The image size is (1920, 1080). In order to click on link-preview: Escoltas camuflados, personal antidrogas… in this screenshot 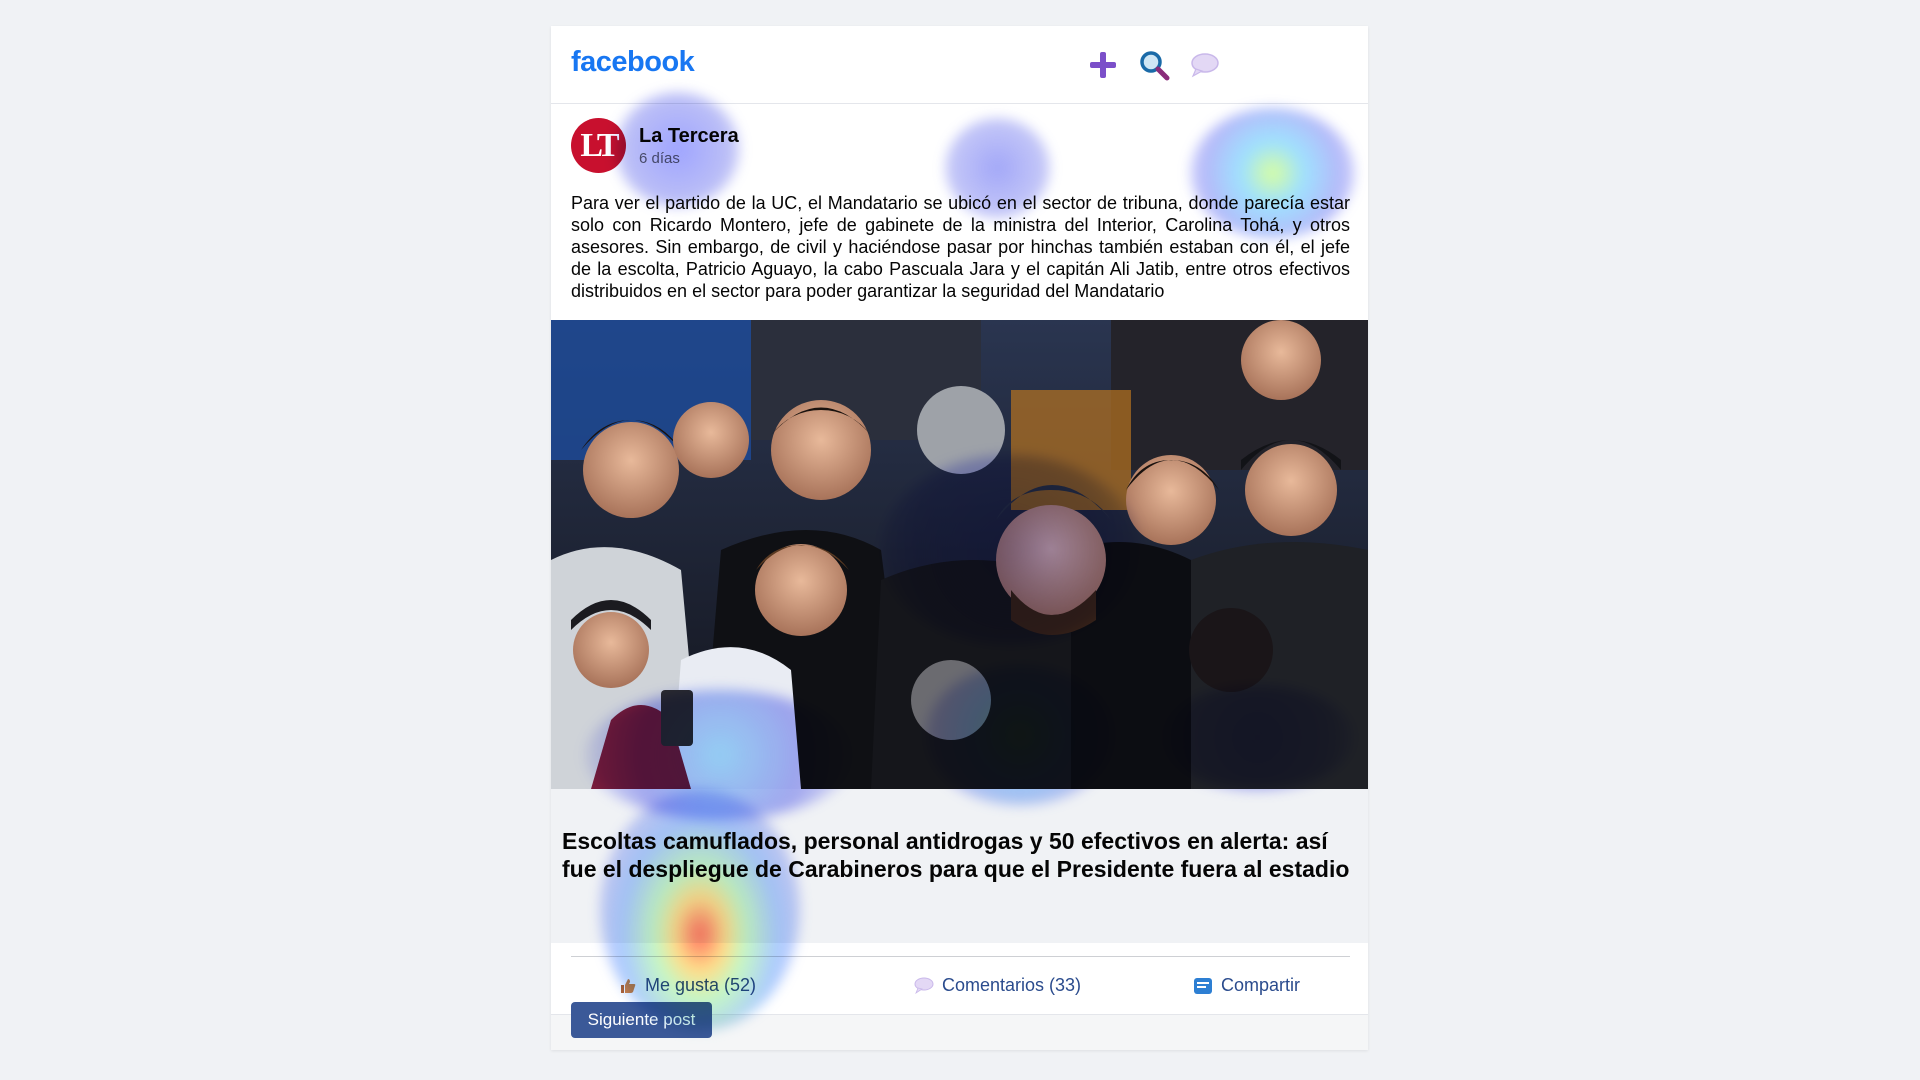, I will do `click(959, 866)`.